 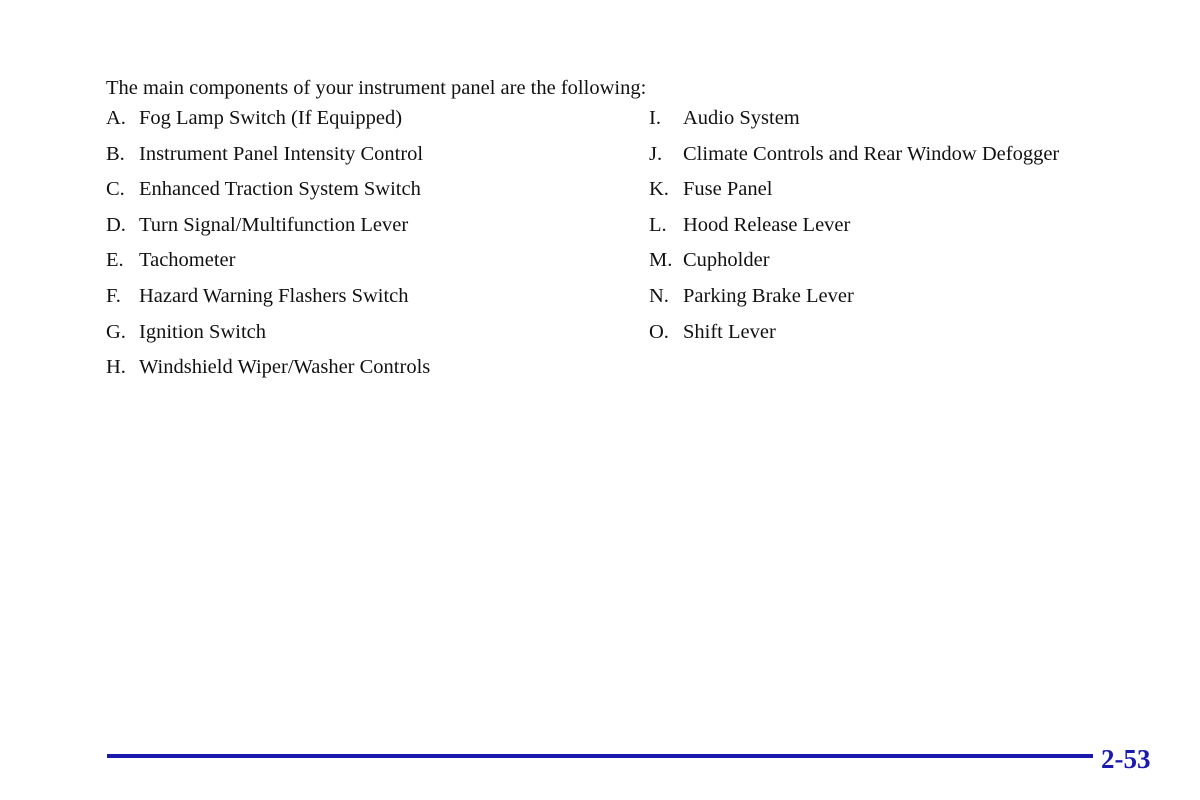 I want to click on page-footer: 2-53, so click(x=600, y=762).